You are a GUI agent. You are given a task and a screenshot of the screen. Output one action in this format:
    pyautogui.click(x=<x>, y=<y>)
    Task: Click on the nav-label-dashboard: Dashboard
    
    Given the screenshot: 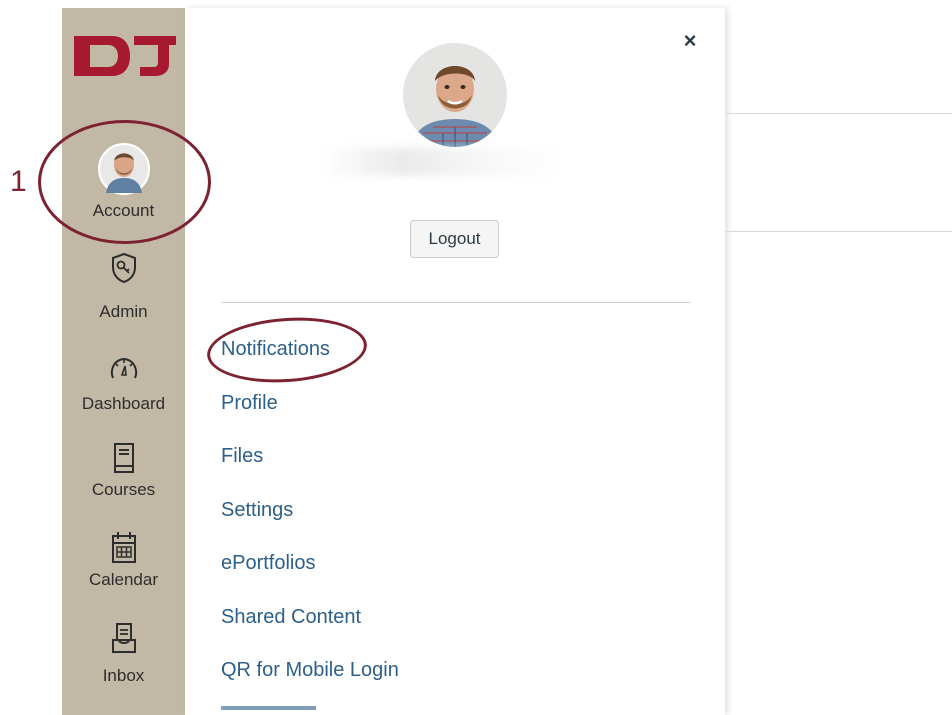 What is the action you would take?
    pyautogui.click(x=123, y=403)
    